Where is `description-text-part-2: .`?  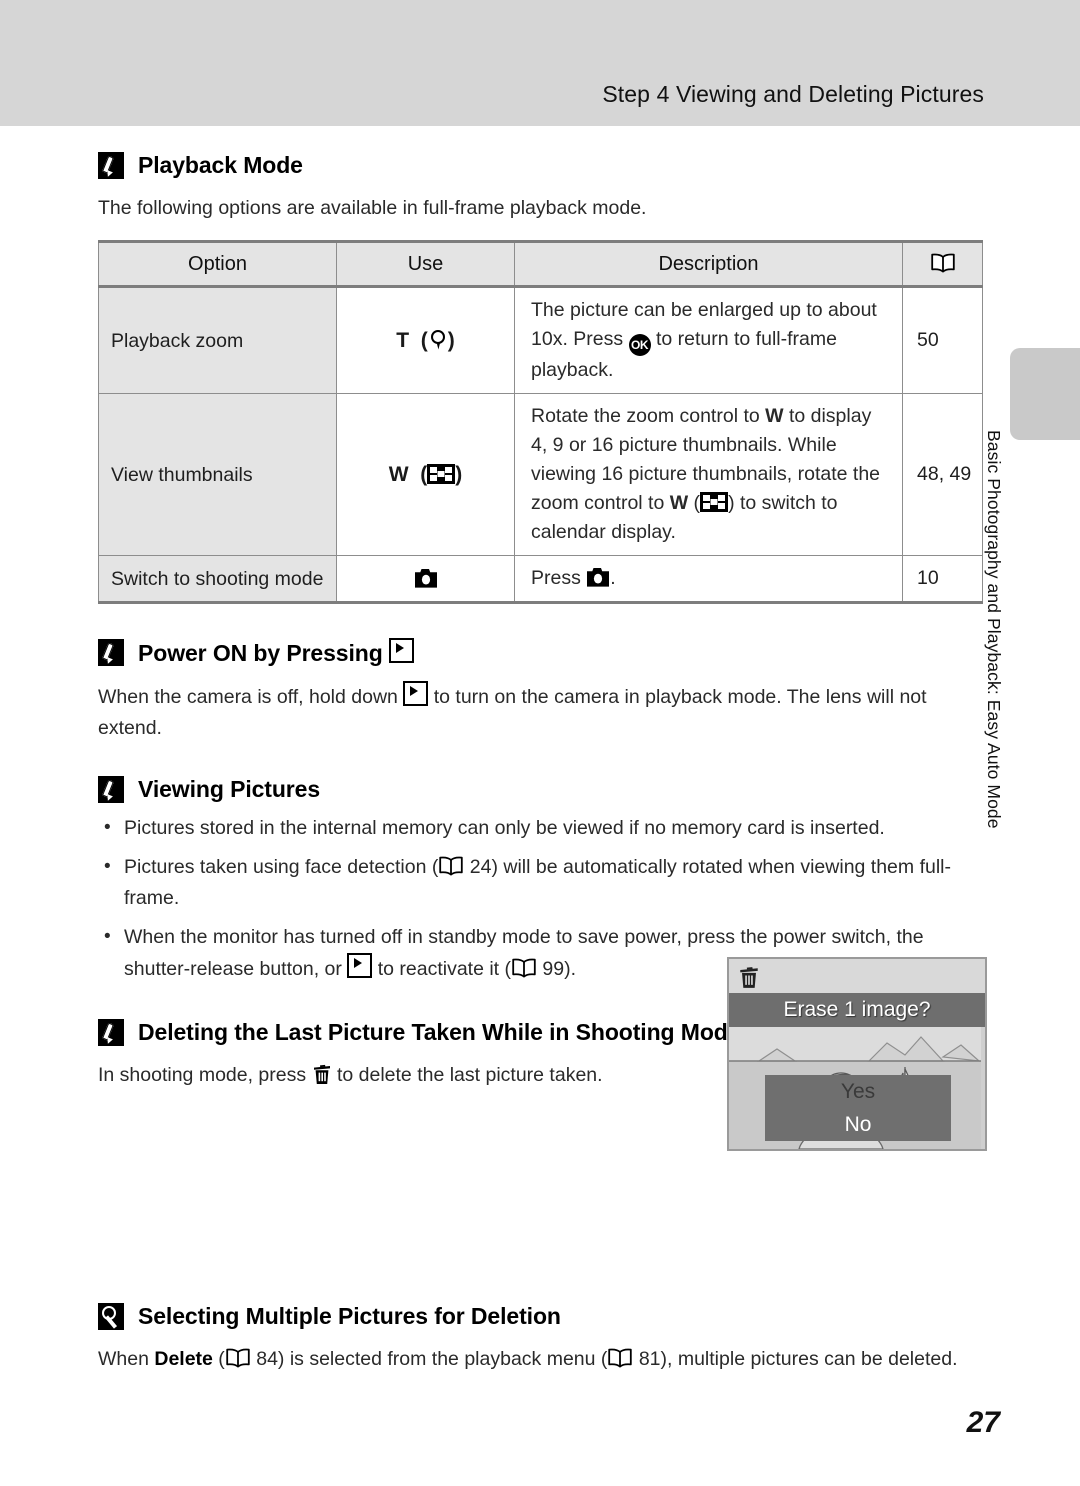
description-text-part-2: . is located at coordinates (613, 578).